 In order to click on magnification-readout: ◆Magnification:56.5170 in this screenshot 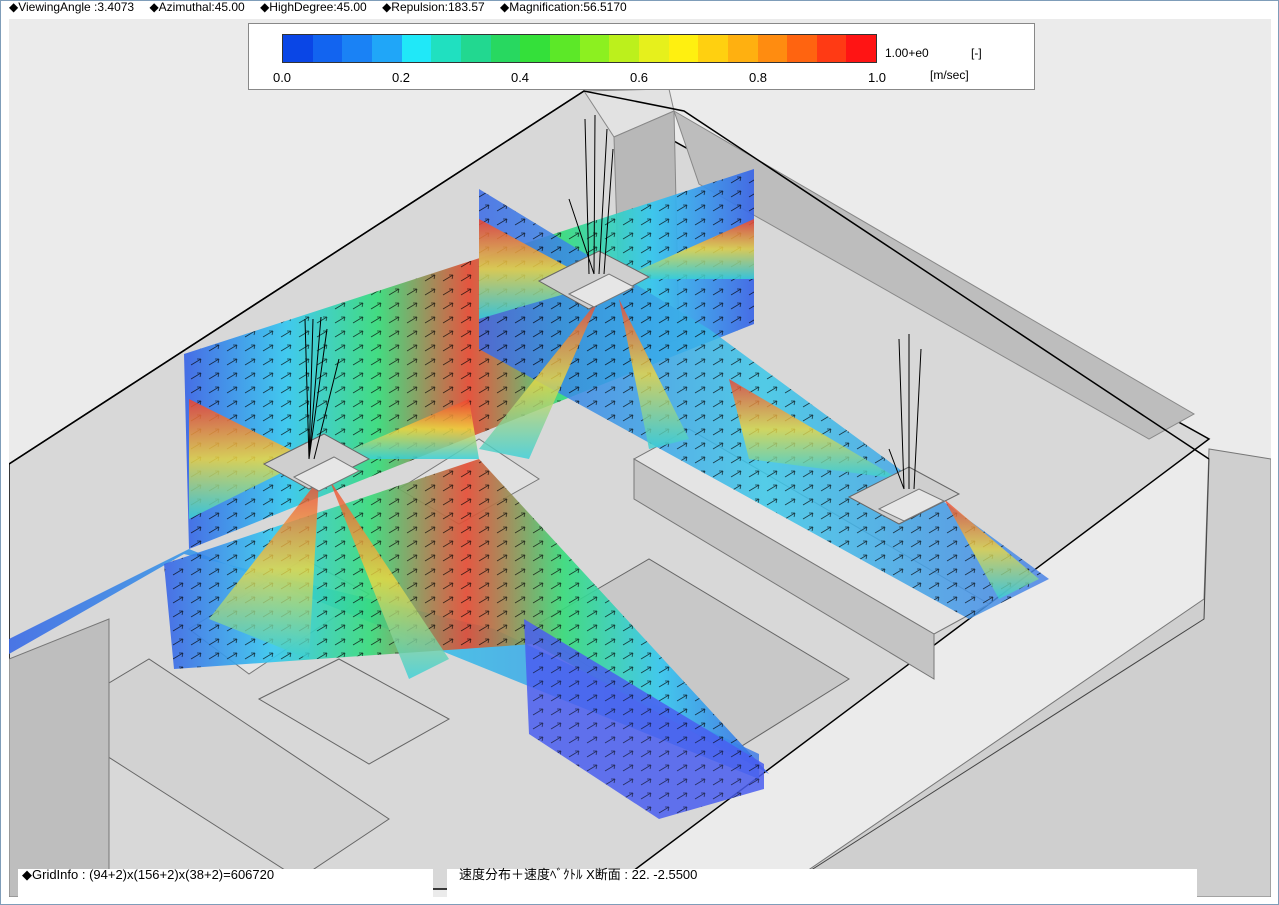, I will do `click(563, 7)`.